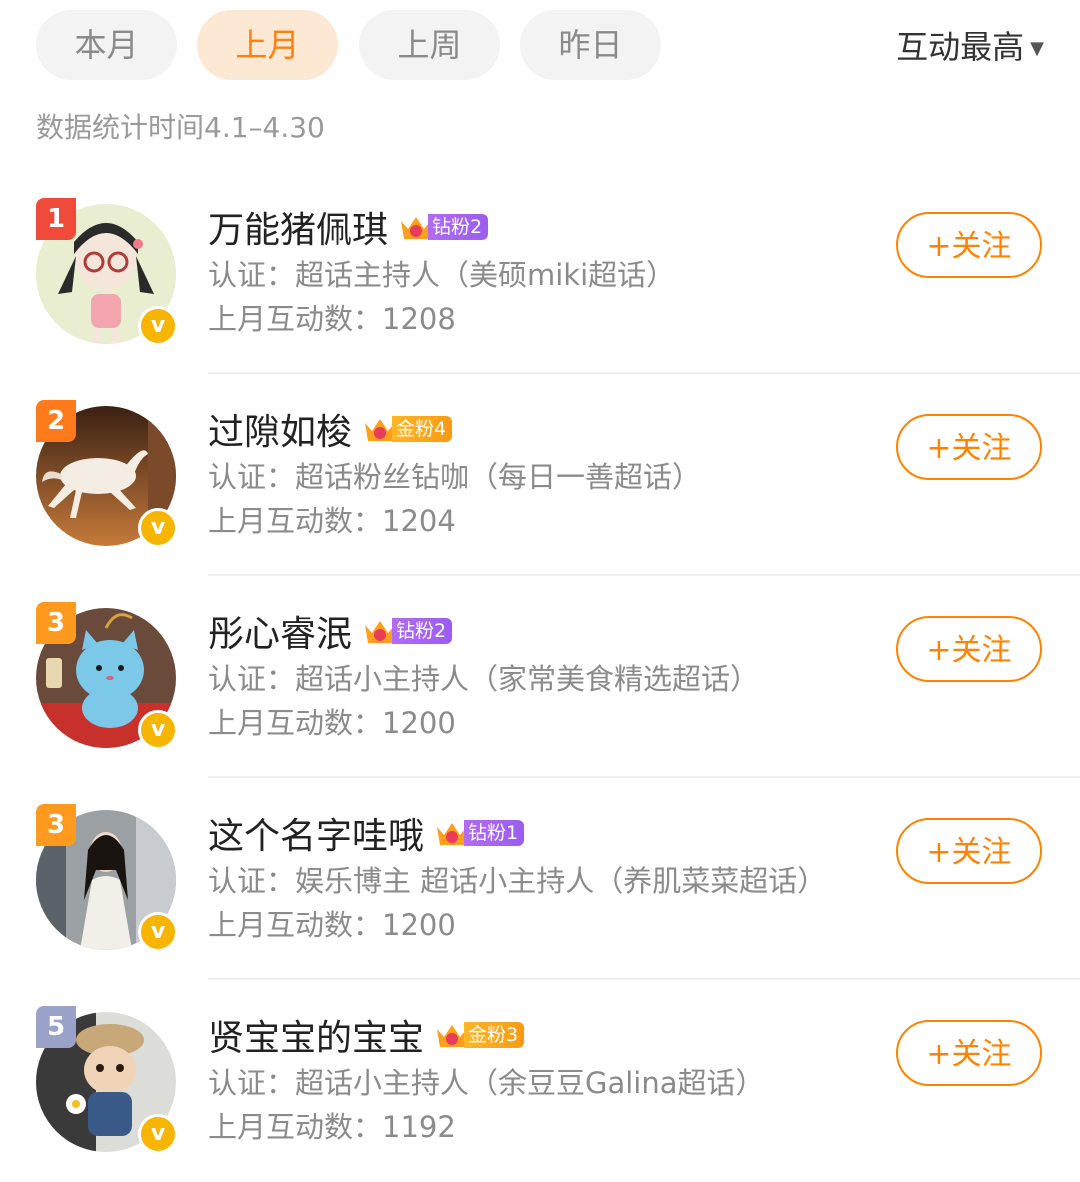  Describe the element at coordinates (298, 227) in the screenshot. I see `user-name: 万能猪佩琪` at that location.